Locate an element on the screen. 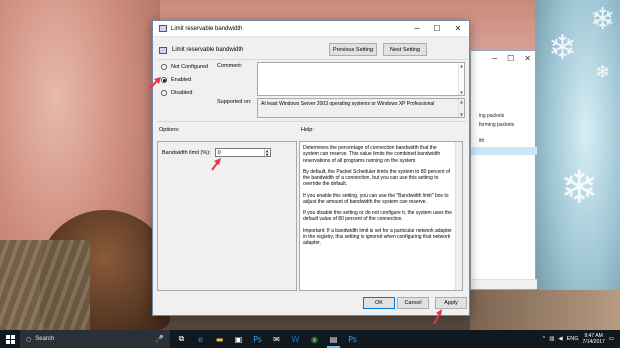  radio-not-configured: Not Configured is located at coordinates (184, 67).